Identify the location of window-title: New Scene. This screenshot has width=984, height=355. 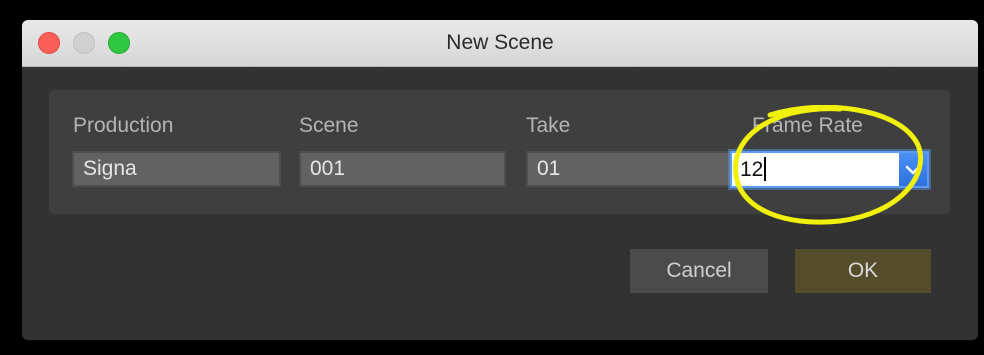
(500, 42).